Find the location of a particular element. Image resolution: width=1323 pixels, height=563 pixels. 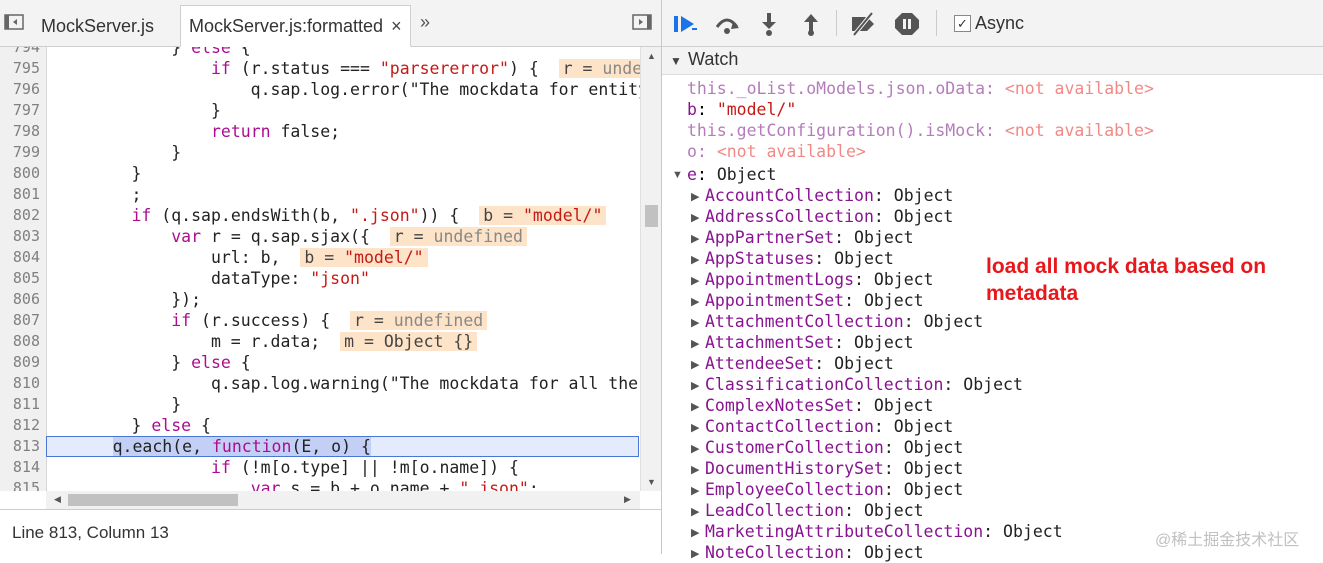

line-number: 803 is located at coordinates (20, 236).